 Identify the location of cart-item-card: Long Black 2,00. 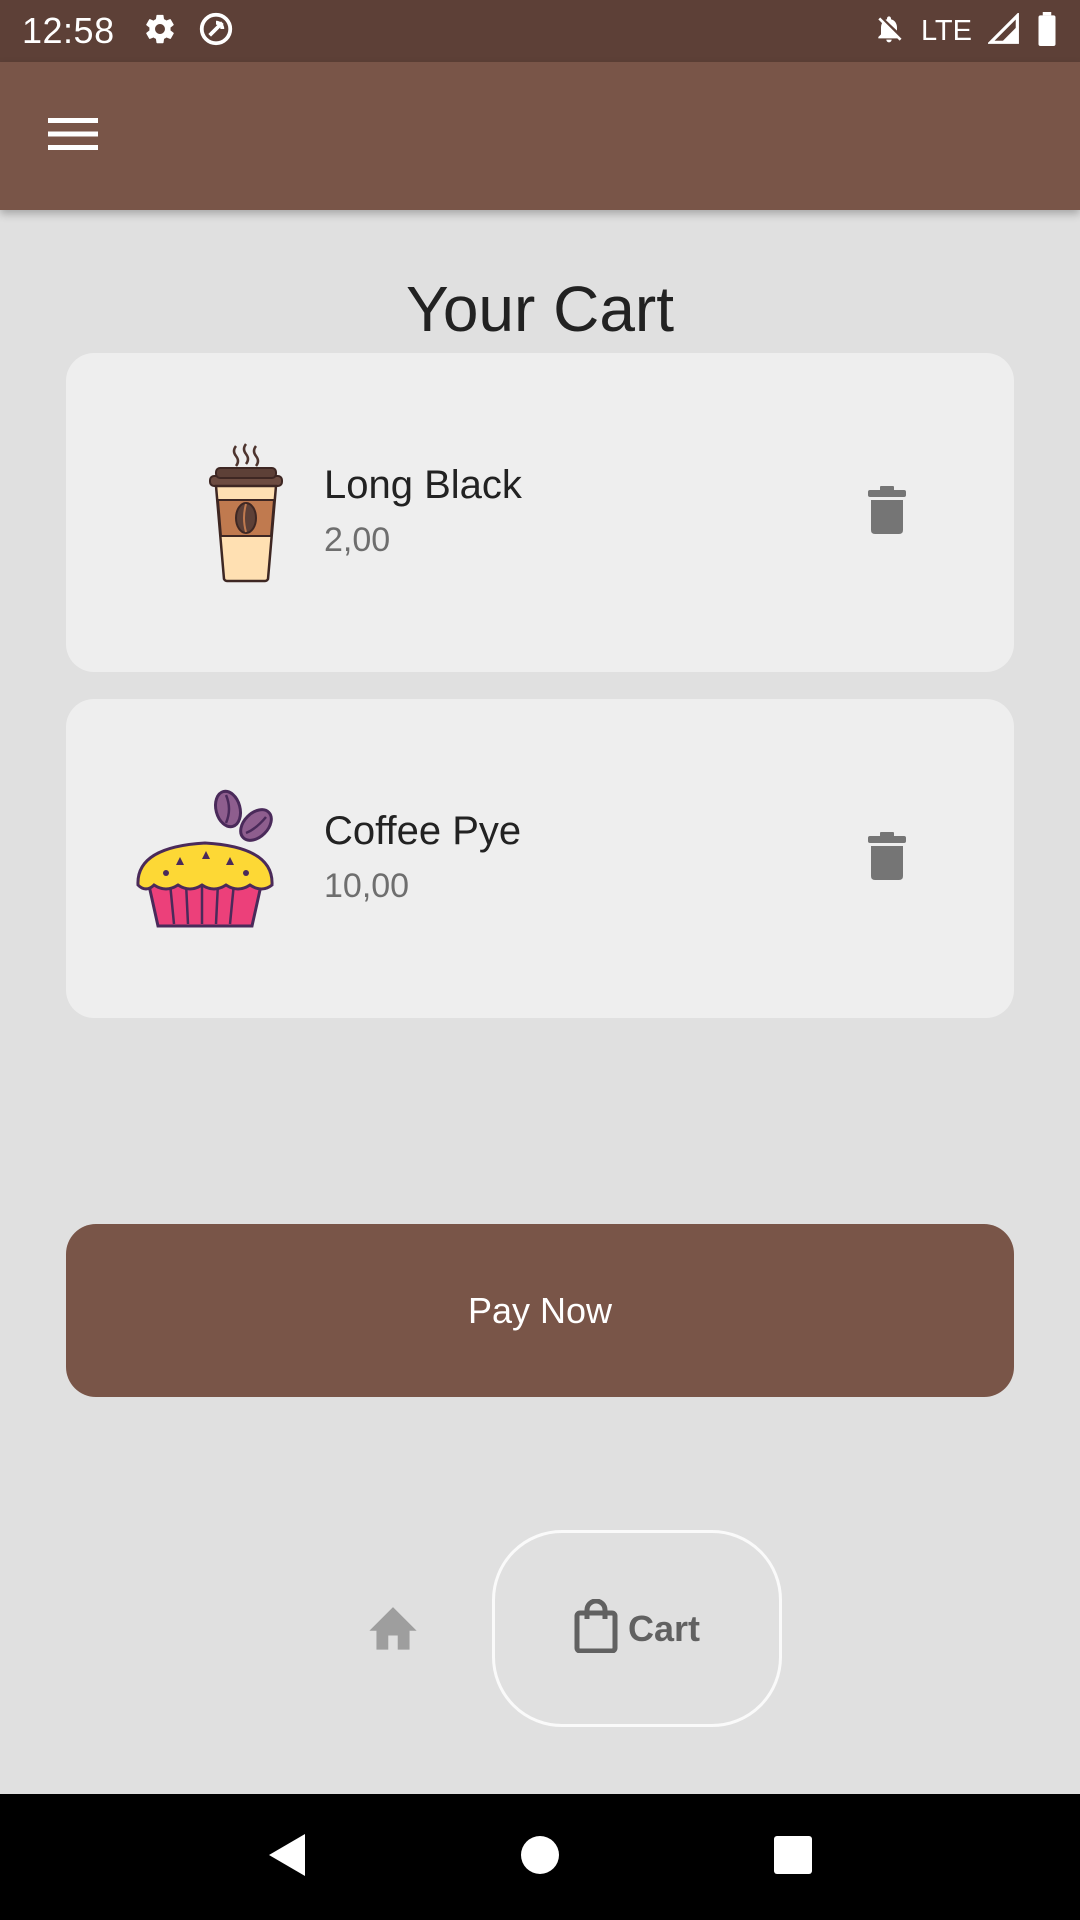
(540, 512).